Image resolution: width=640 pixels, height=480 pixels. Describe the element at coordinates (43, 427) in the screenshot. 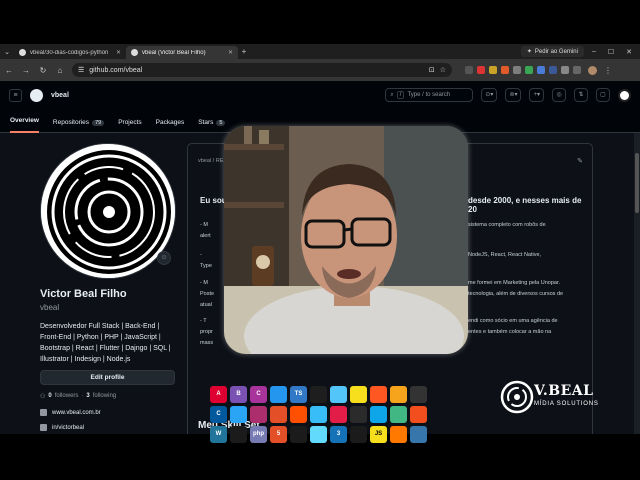

I see `linkedin-icon` at that location.